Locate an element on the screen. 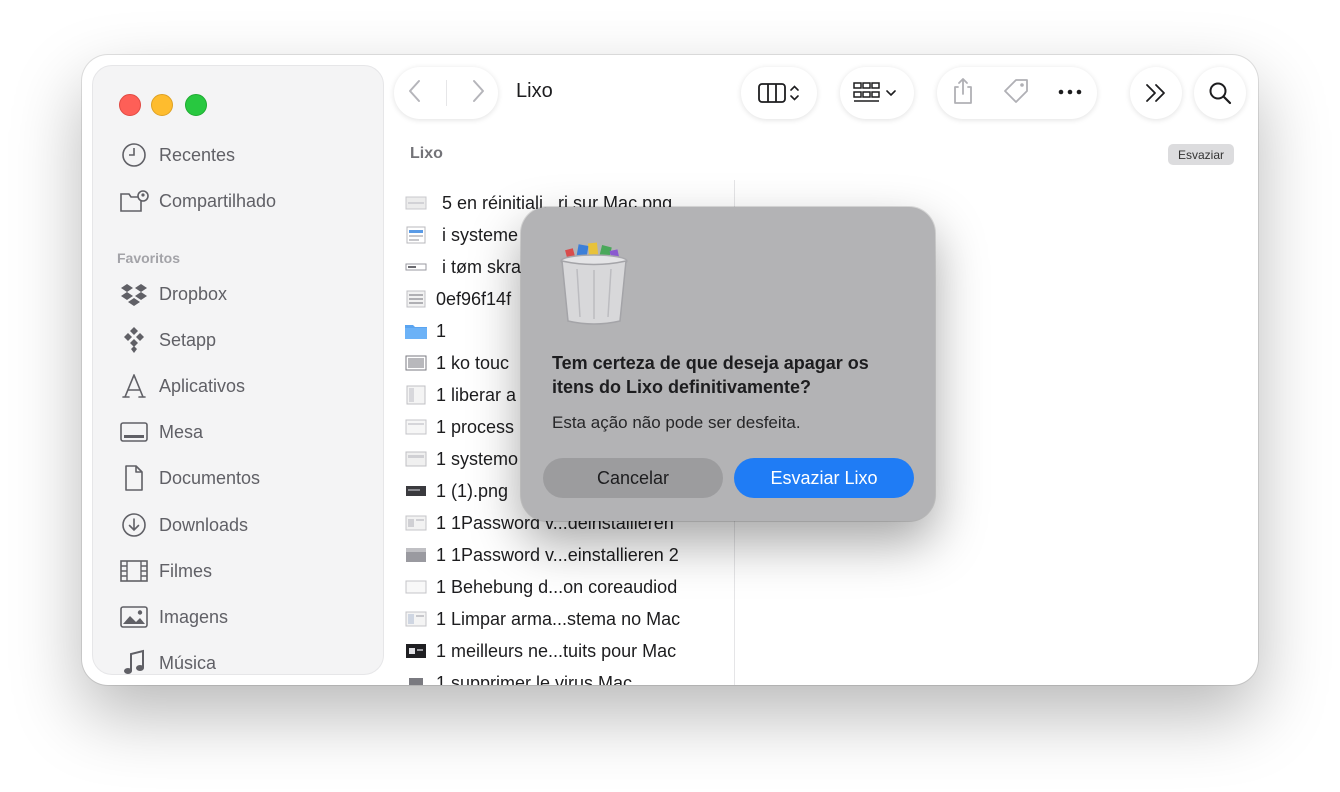  sidebar-item-musica: Música is located at coordinates (168, 659).